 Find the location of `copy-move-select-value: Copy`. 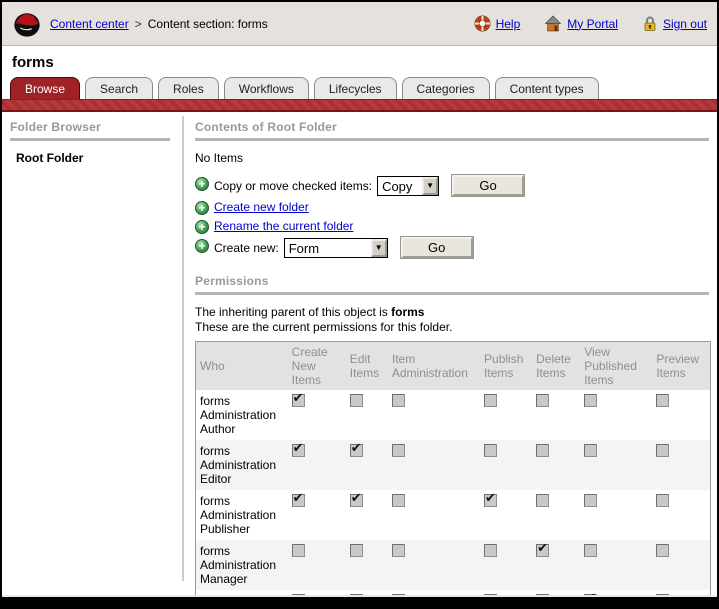

copy-move-select-value: Copy is located at coordinates (397, 186).